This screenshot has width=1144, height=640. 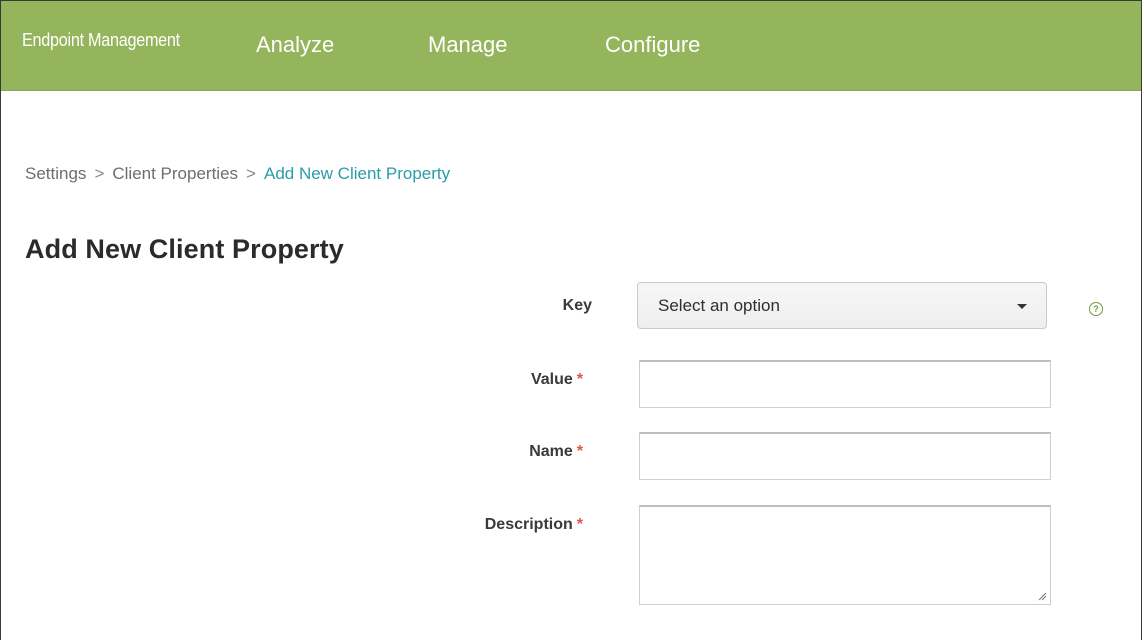 I want to click on breadcrumb-current: Add New Client Property, so click(x=357, y=173).